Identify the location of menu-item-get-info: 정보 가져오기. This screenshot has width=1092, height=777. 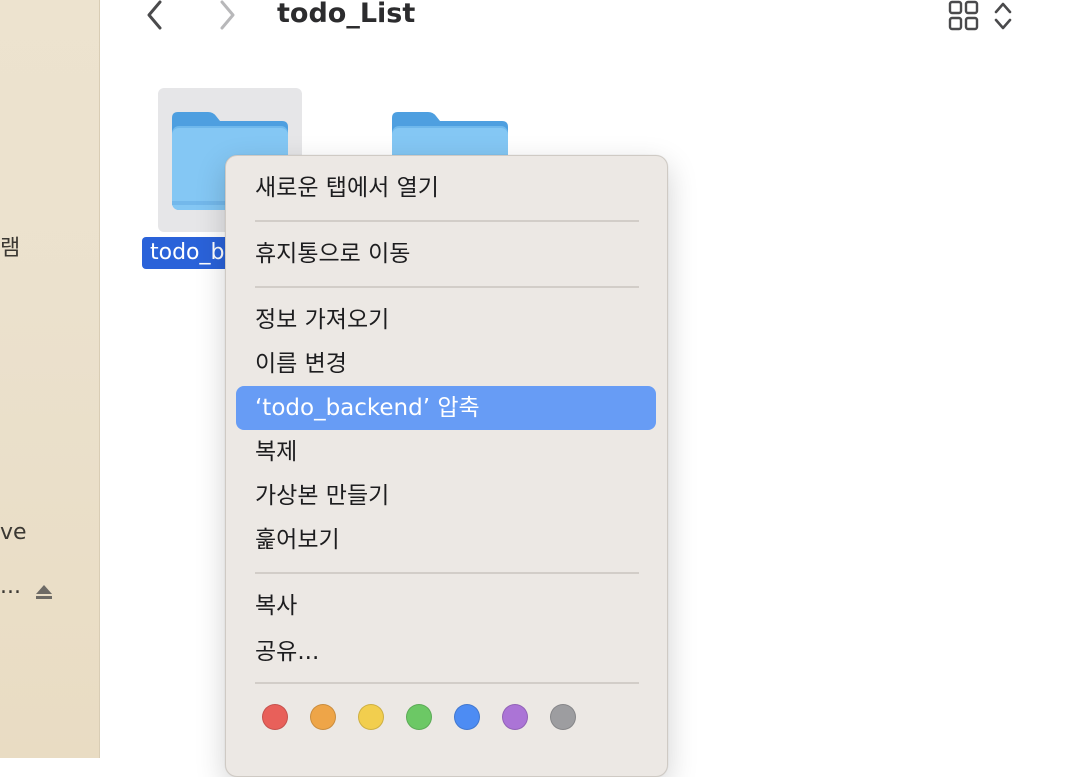
(446, 320).